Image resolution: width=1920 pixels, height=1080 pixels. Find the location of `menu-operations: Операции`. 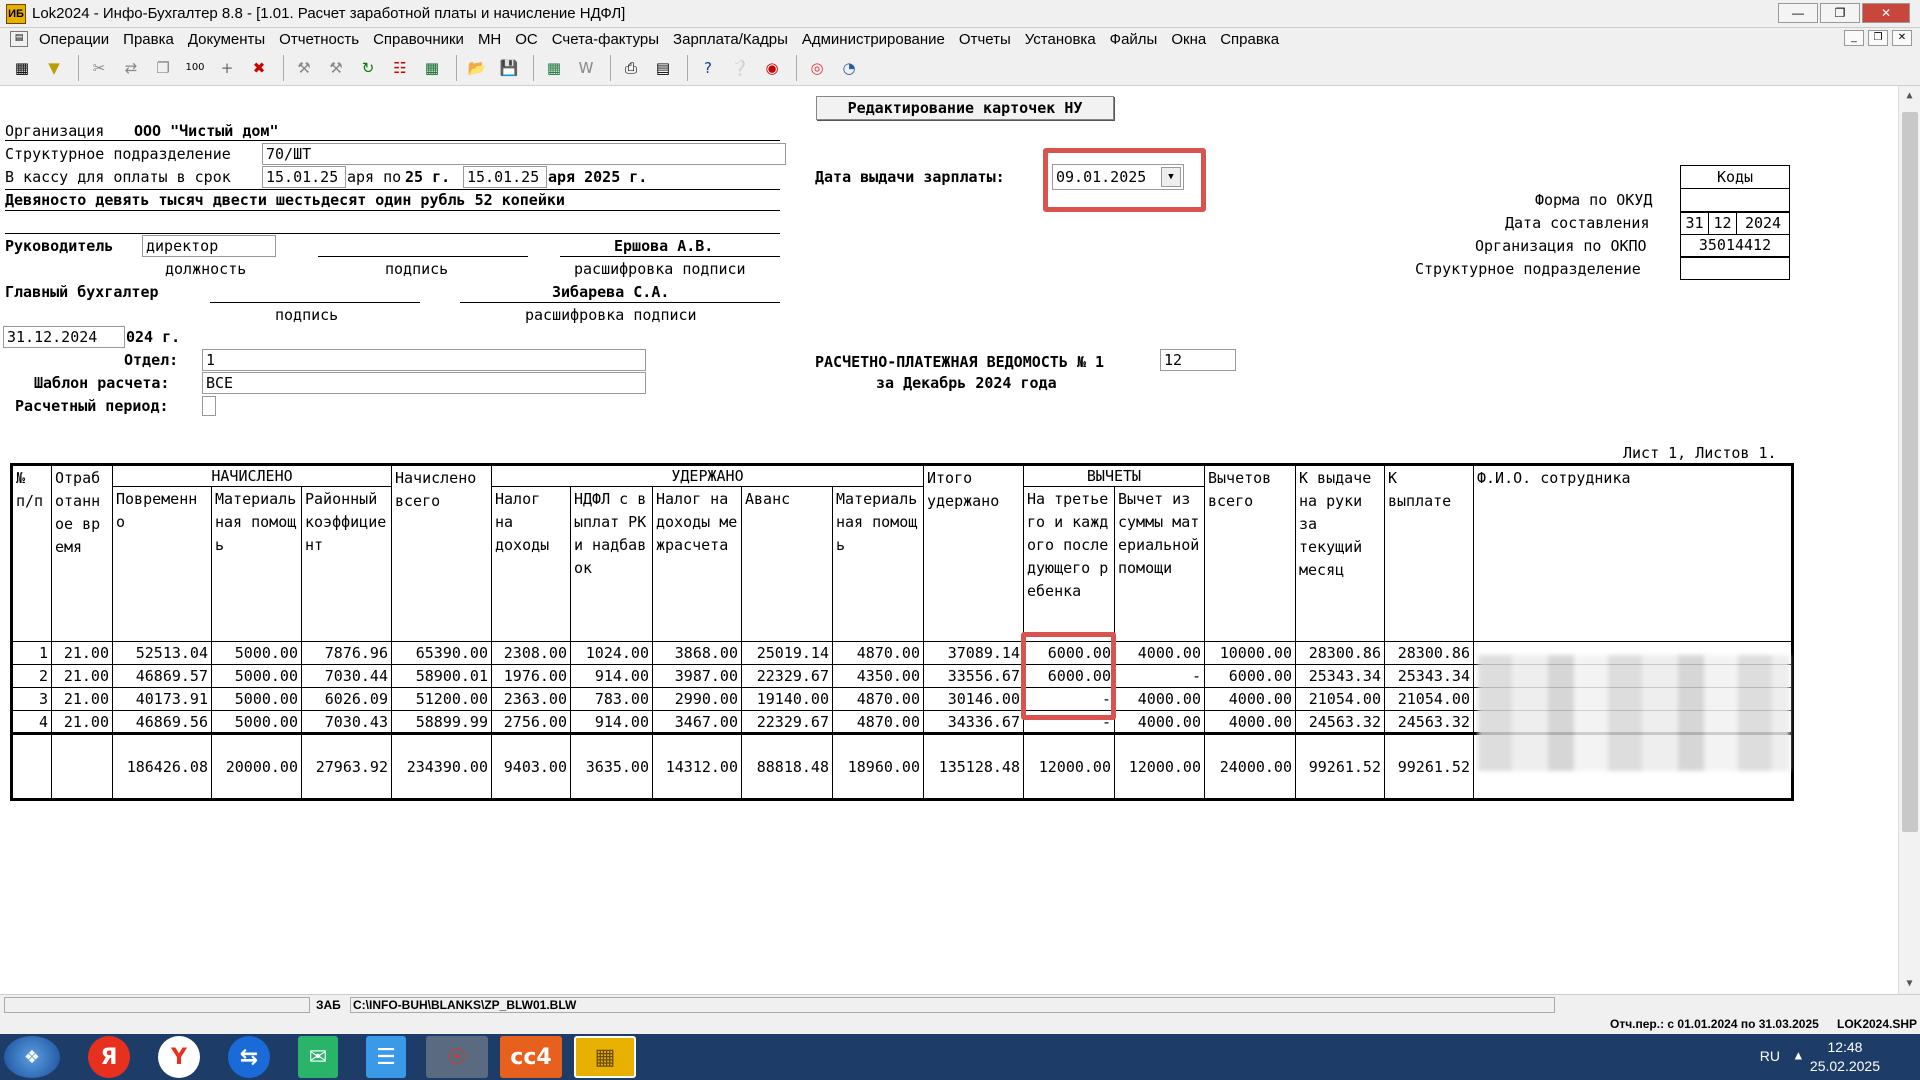

menu-operations: Операции is located at coordinates (74, 39).